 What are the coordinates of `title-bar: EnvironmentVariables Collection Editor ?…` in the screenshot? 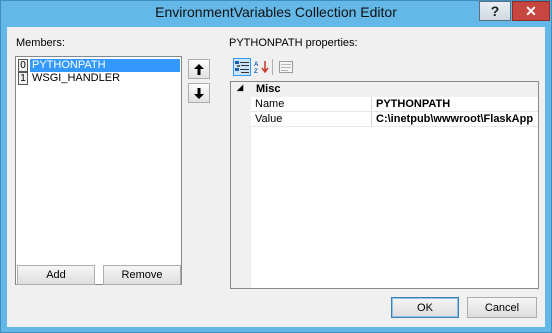 It's located at (276, 13).